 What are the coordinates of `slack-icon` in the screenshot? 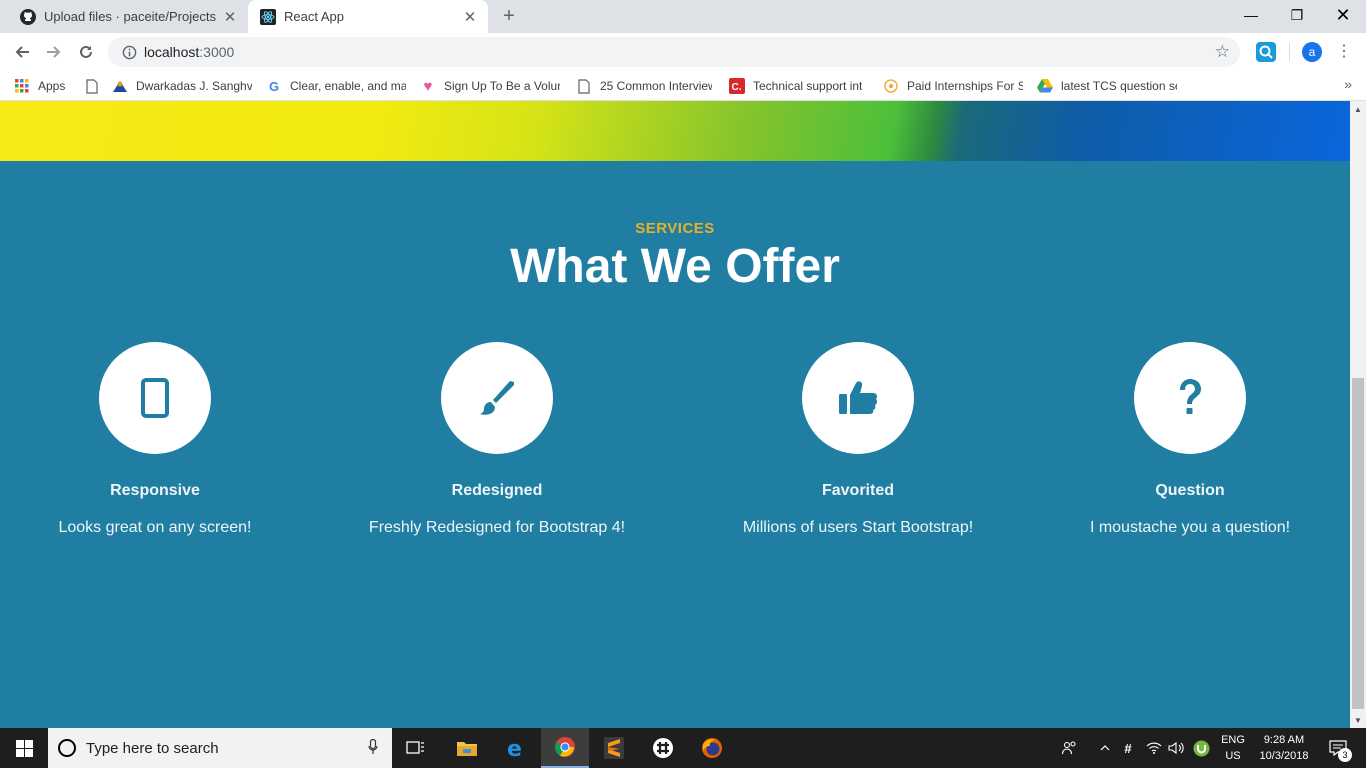 It's located at (663, 748).